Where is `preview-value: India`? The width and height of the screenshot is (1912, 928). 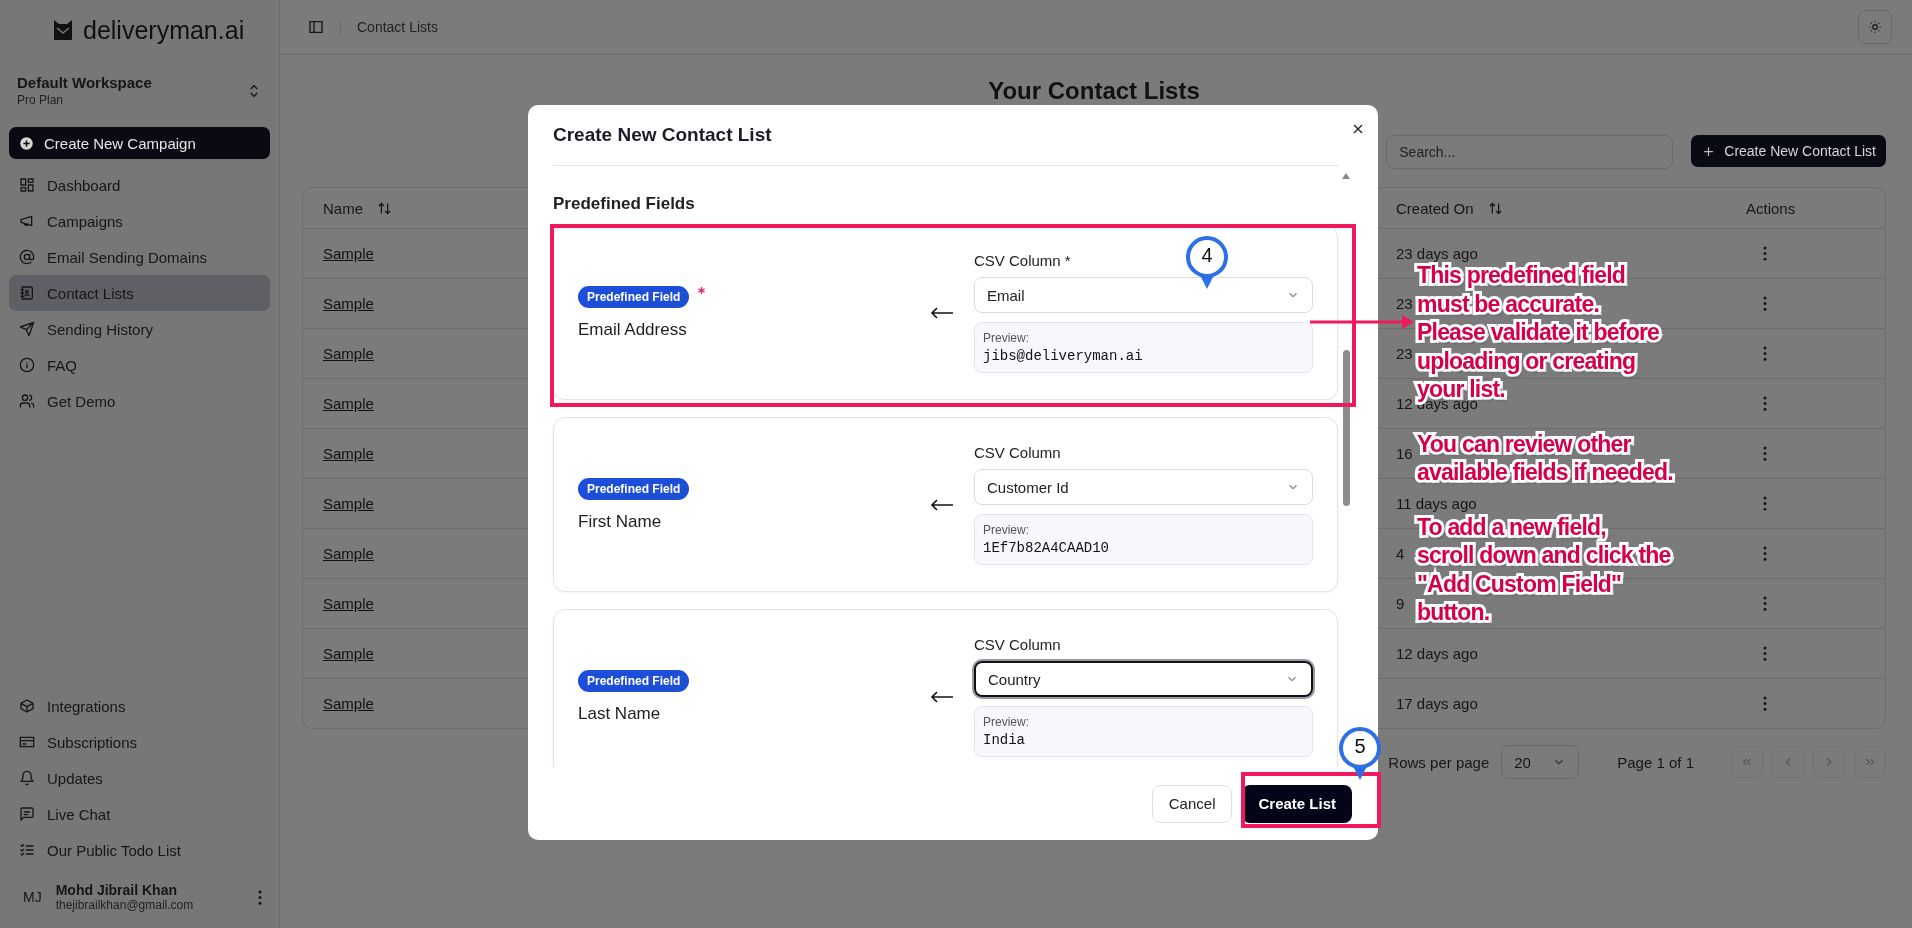
preview-value: India is located at coordinates (1004, 740).